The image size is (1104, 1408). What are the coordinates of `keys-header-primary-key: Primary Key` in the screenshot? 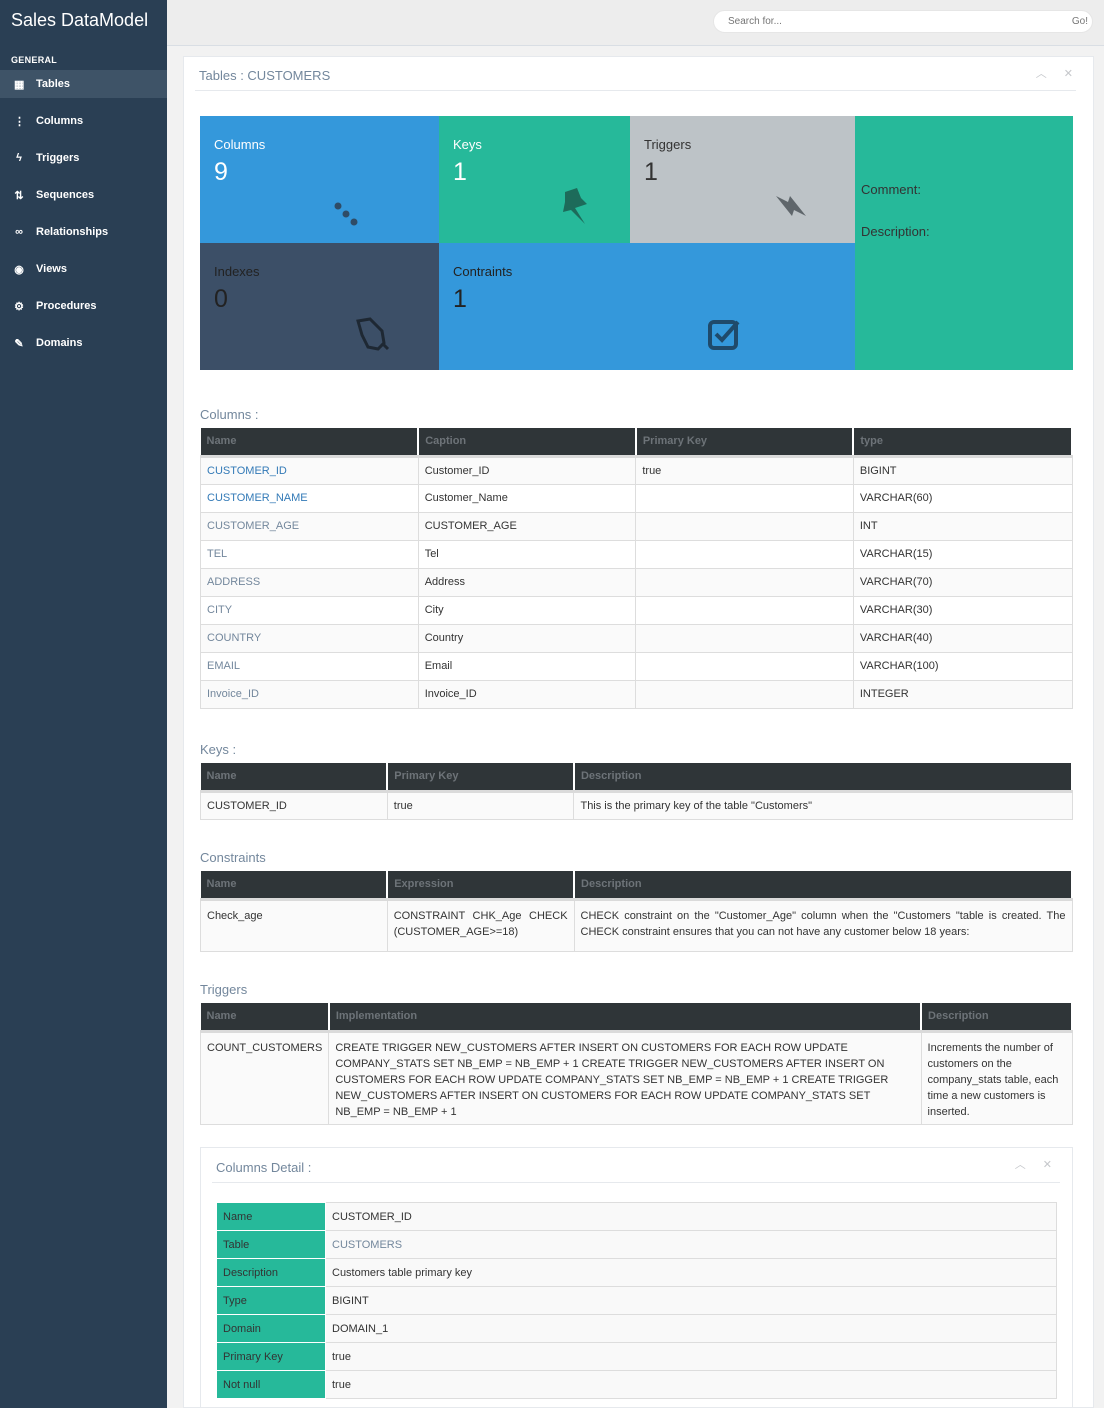 It's located at (481, 778).